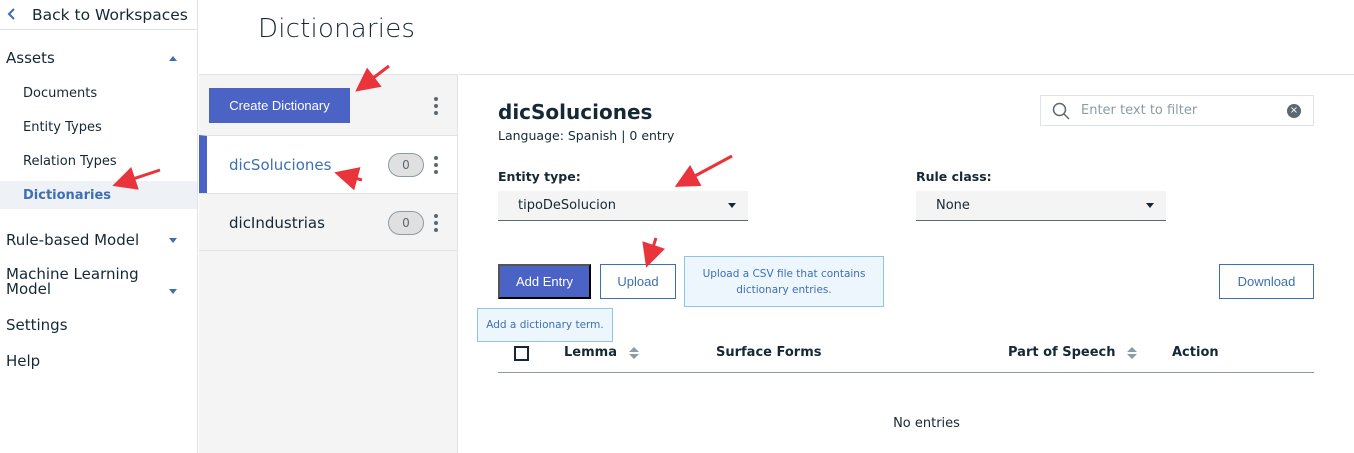  What do you see at coordinates (586, 135) in the screenshot?
I see `dictionary-meta: Language: Spanish | 0 entry` at bounding box center [586, 135].